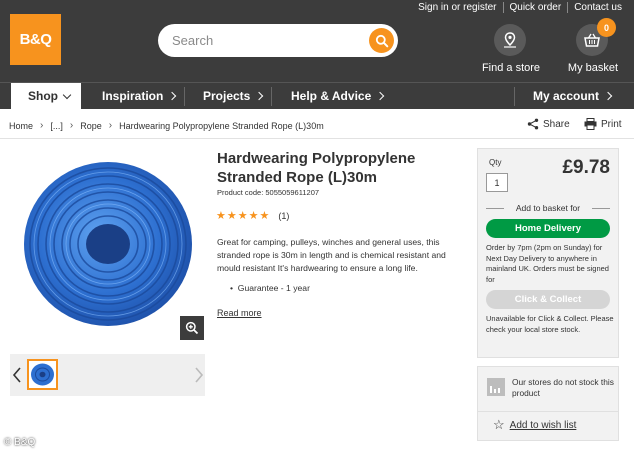 Image resolution: width=634 pixels, height=452 pixels. I want to click on print-button: Print, so click(603, 124).